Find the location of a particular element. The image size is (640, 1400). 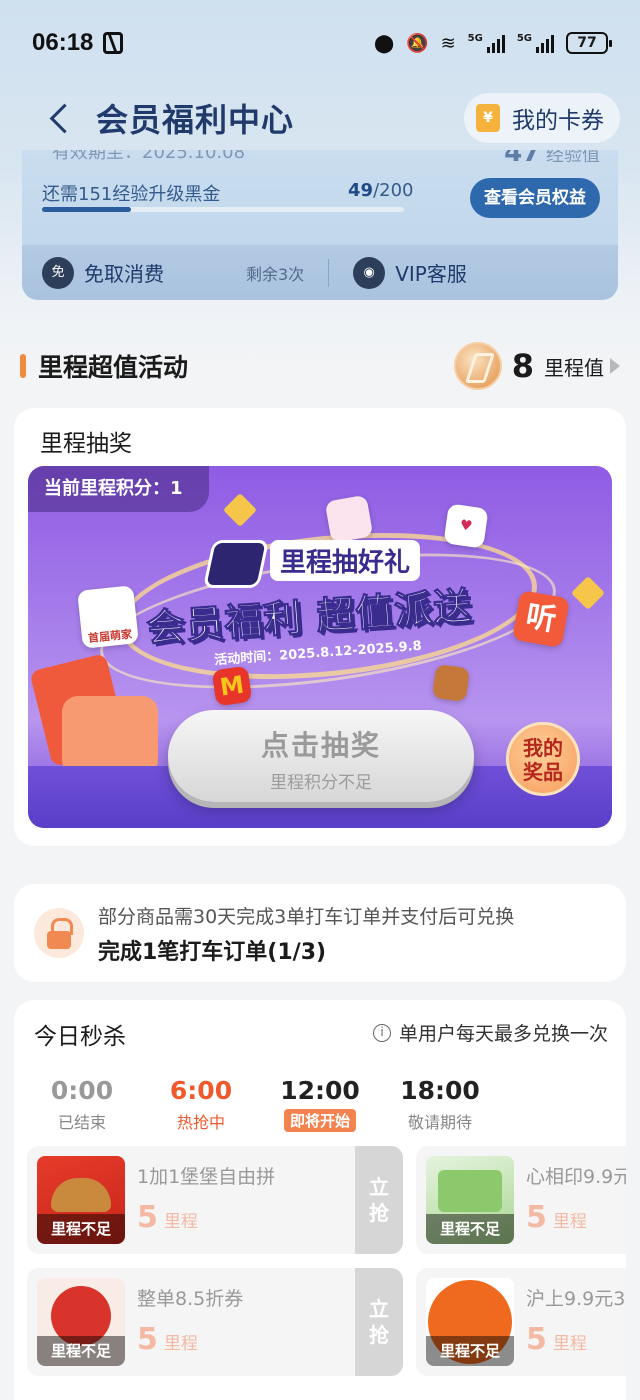

status-icons: ⬤ 🔕 ≋ 5G 5G 77 is located at coordinates (492, 43).